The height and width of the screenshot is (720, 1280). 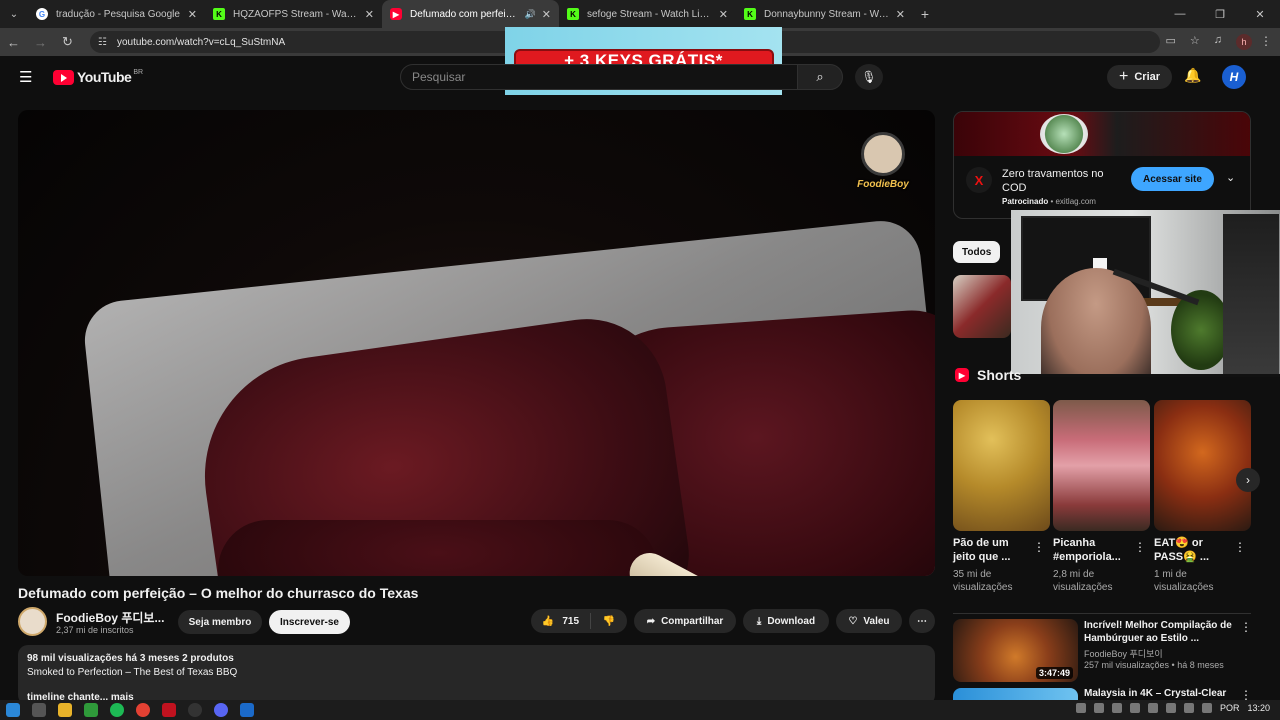 What do you see at coordinates (1248, 480) in the screenshot?
I see `shorts-next-button: ›` at bounding box center [1248, 480].